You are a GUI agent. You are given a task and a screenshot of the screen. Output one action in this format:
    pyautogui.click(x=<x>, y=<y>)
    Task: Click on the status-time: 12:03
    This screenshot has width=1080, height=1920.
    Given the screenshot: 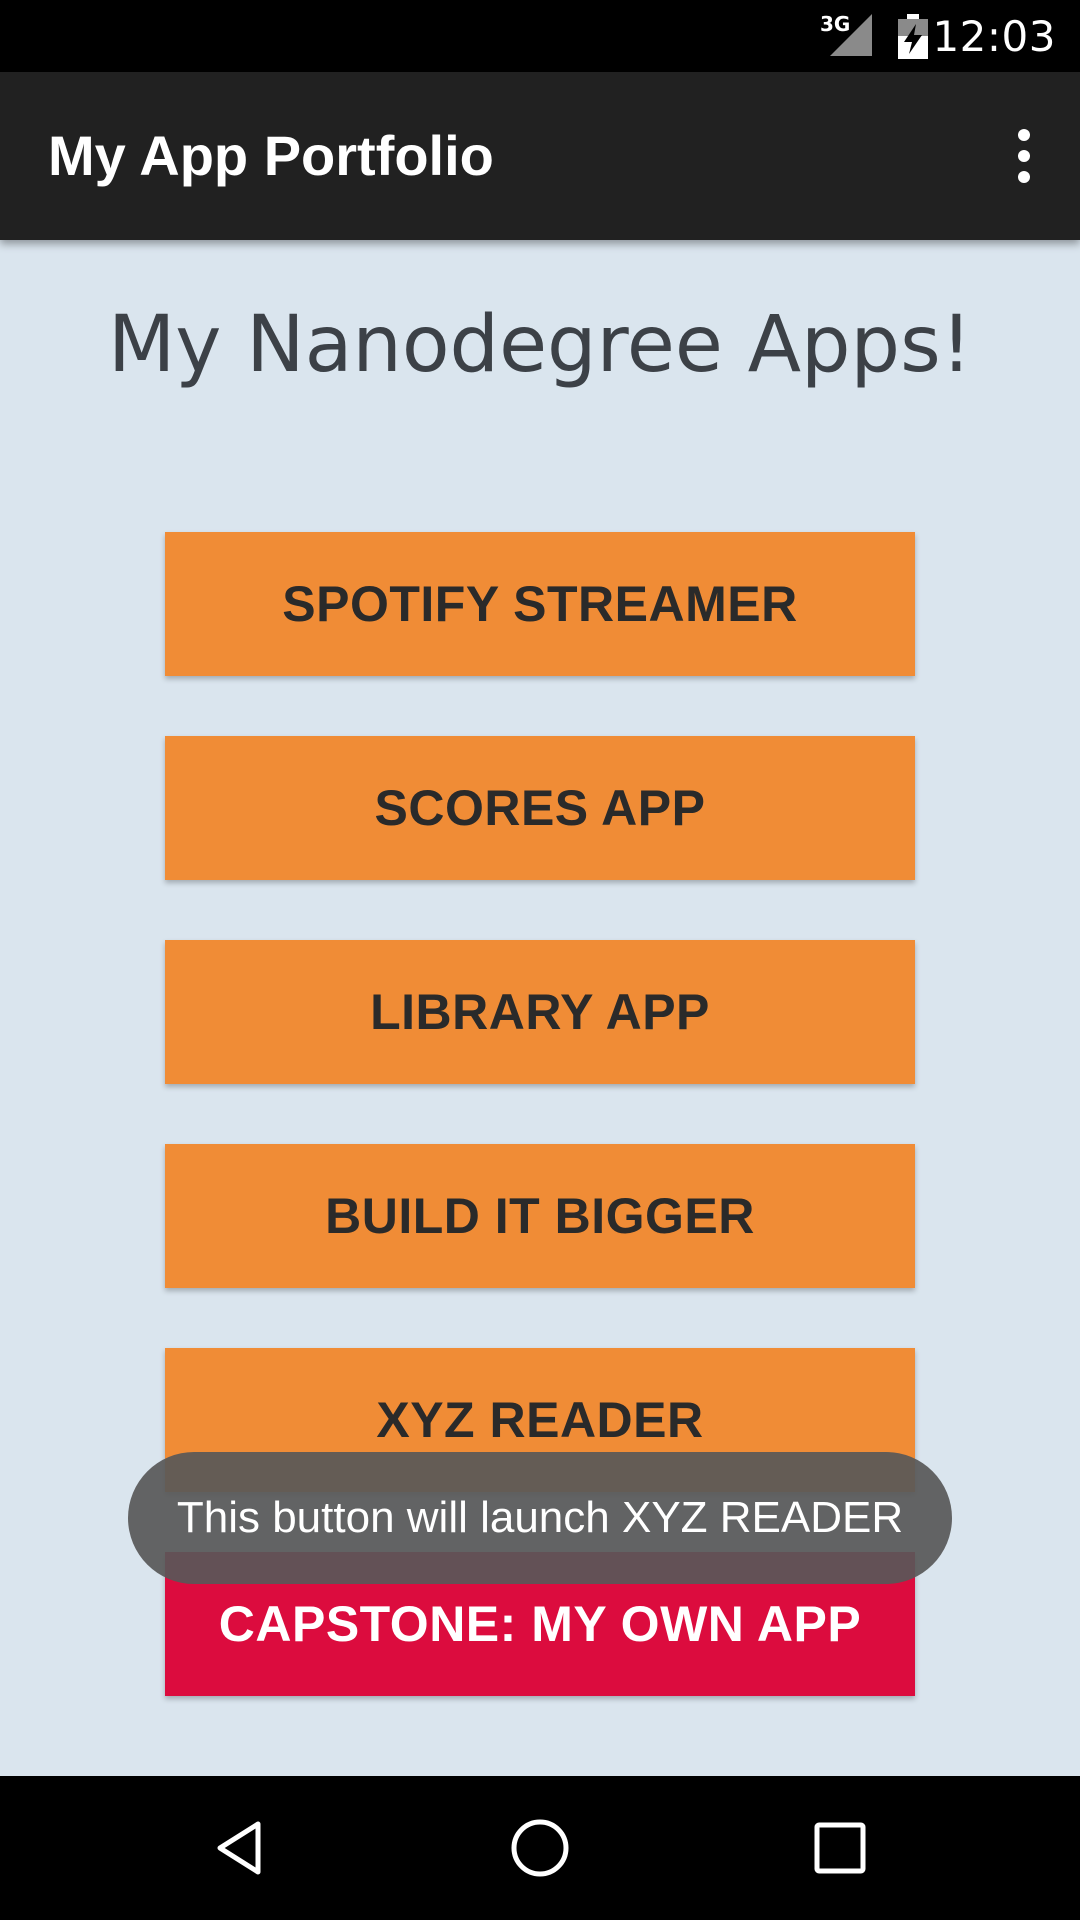 What is the action you would take?
    pyautogui.click(x=994, y=36)
    